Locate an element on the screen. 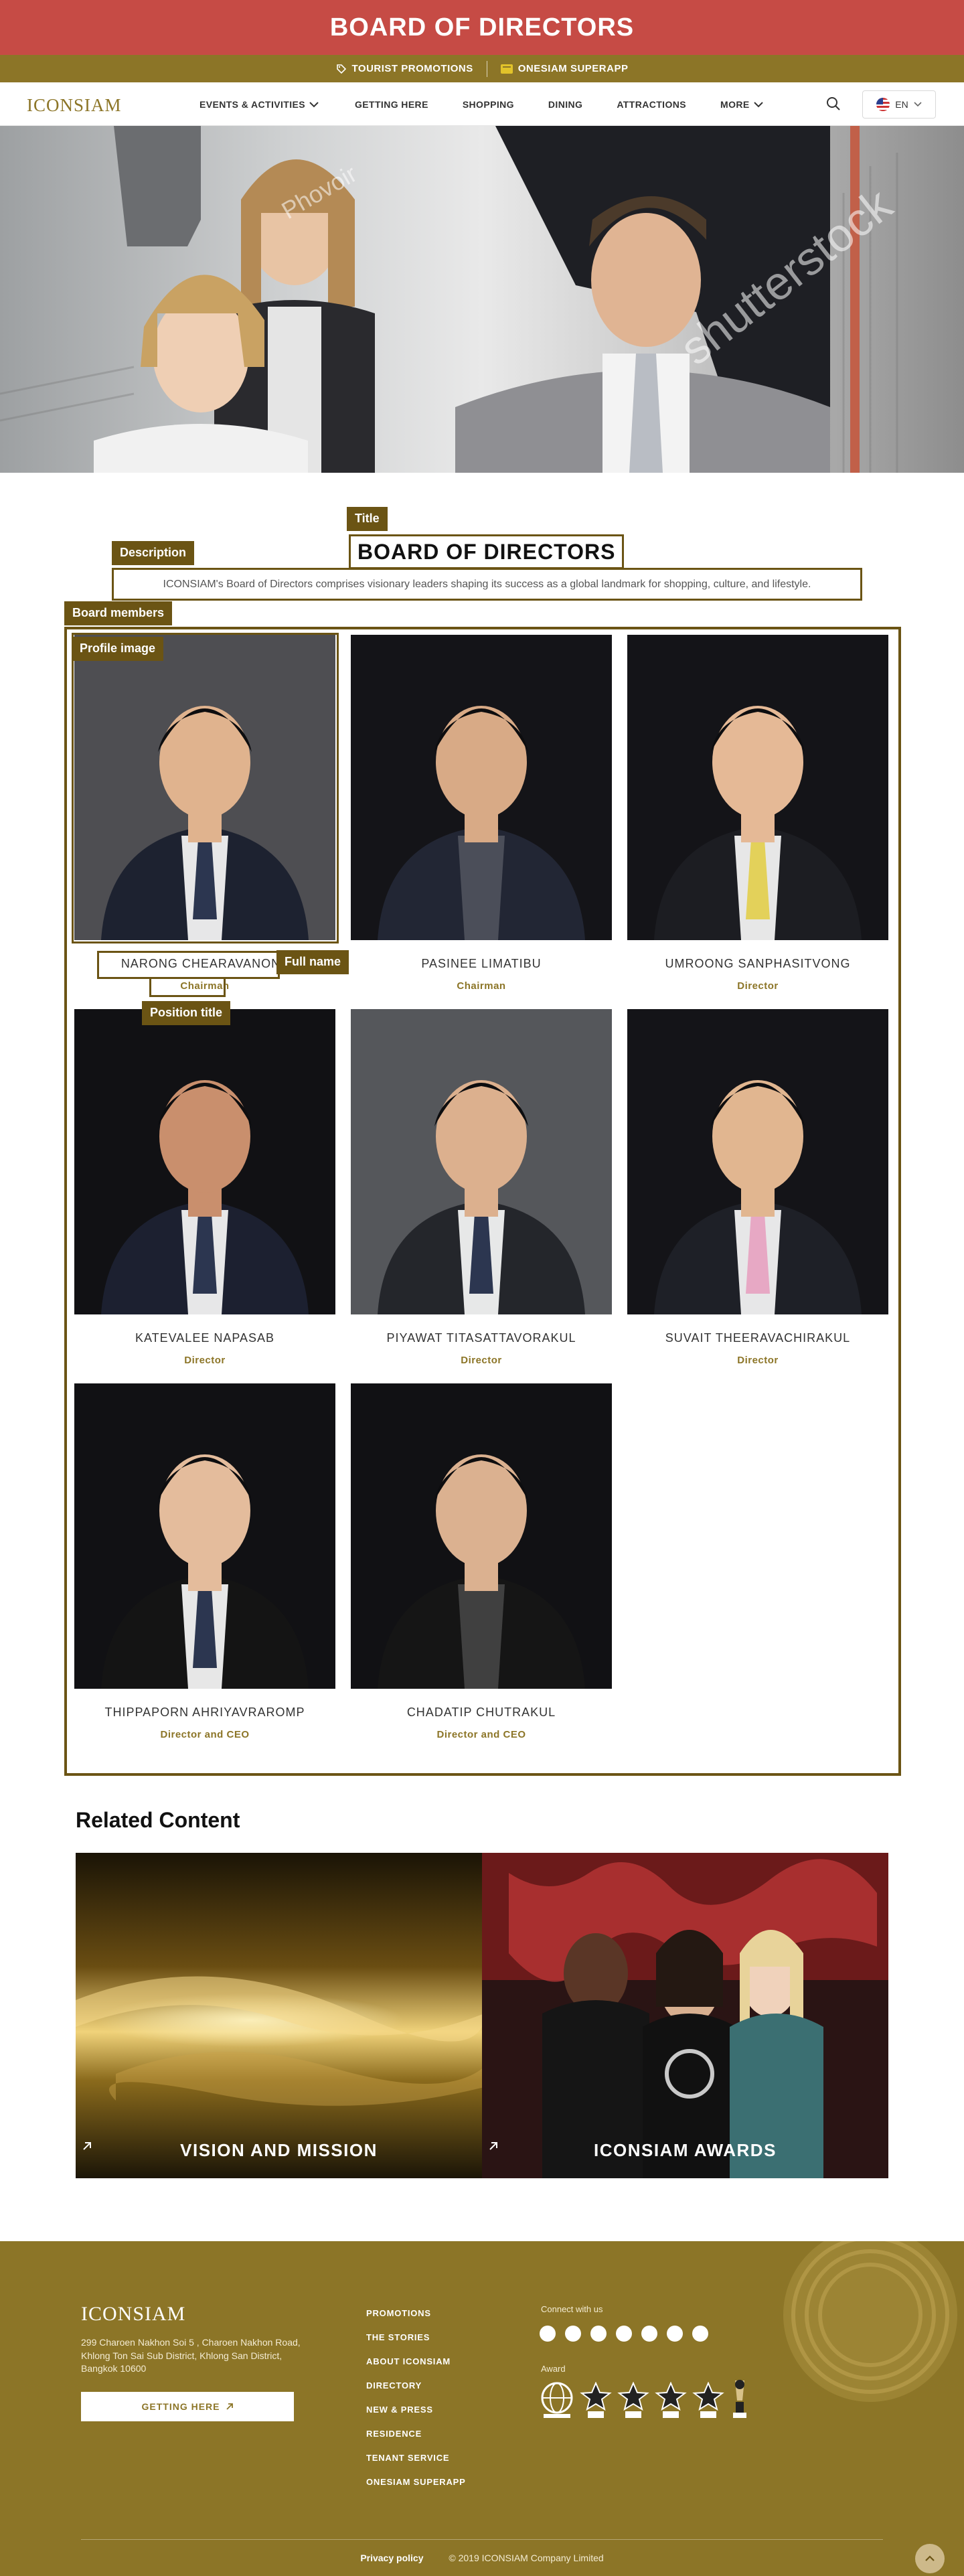 This screenshot has height=2576, width=964. member-full-name: PASINEE LIMATIBU is located at coordinates (481, 963).